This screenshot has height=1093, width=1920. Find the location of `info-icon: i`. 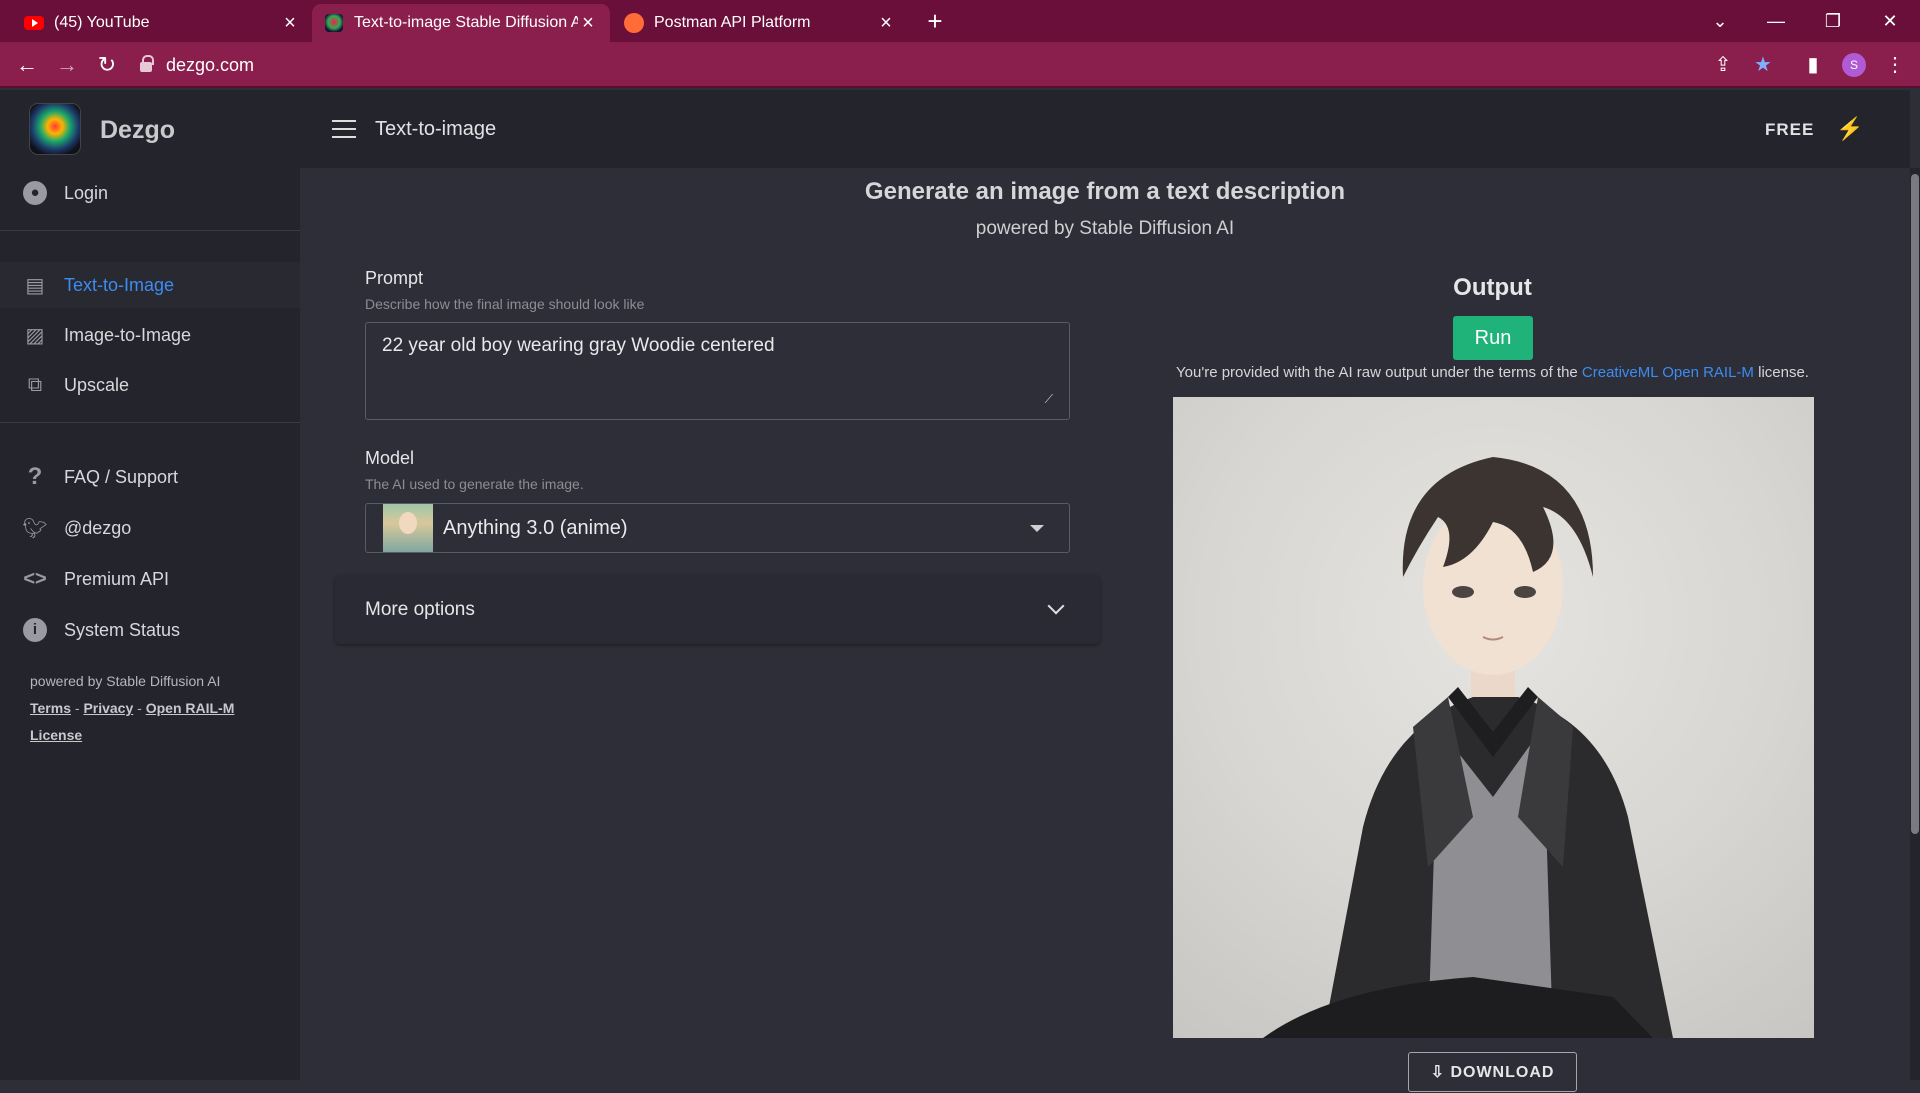

info-icon: i is located at coordinates (35, 630).